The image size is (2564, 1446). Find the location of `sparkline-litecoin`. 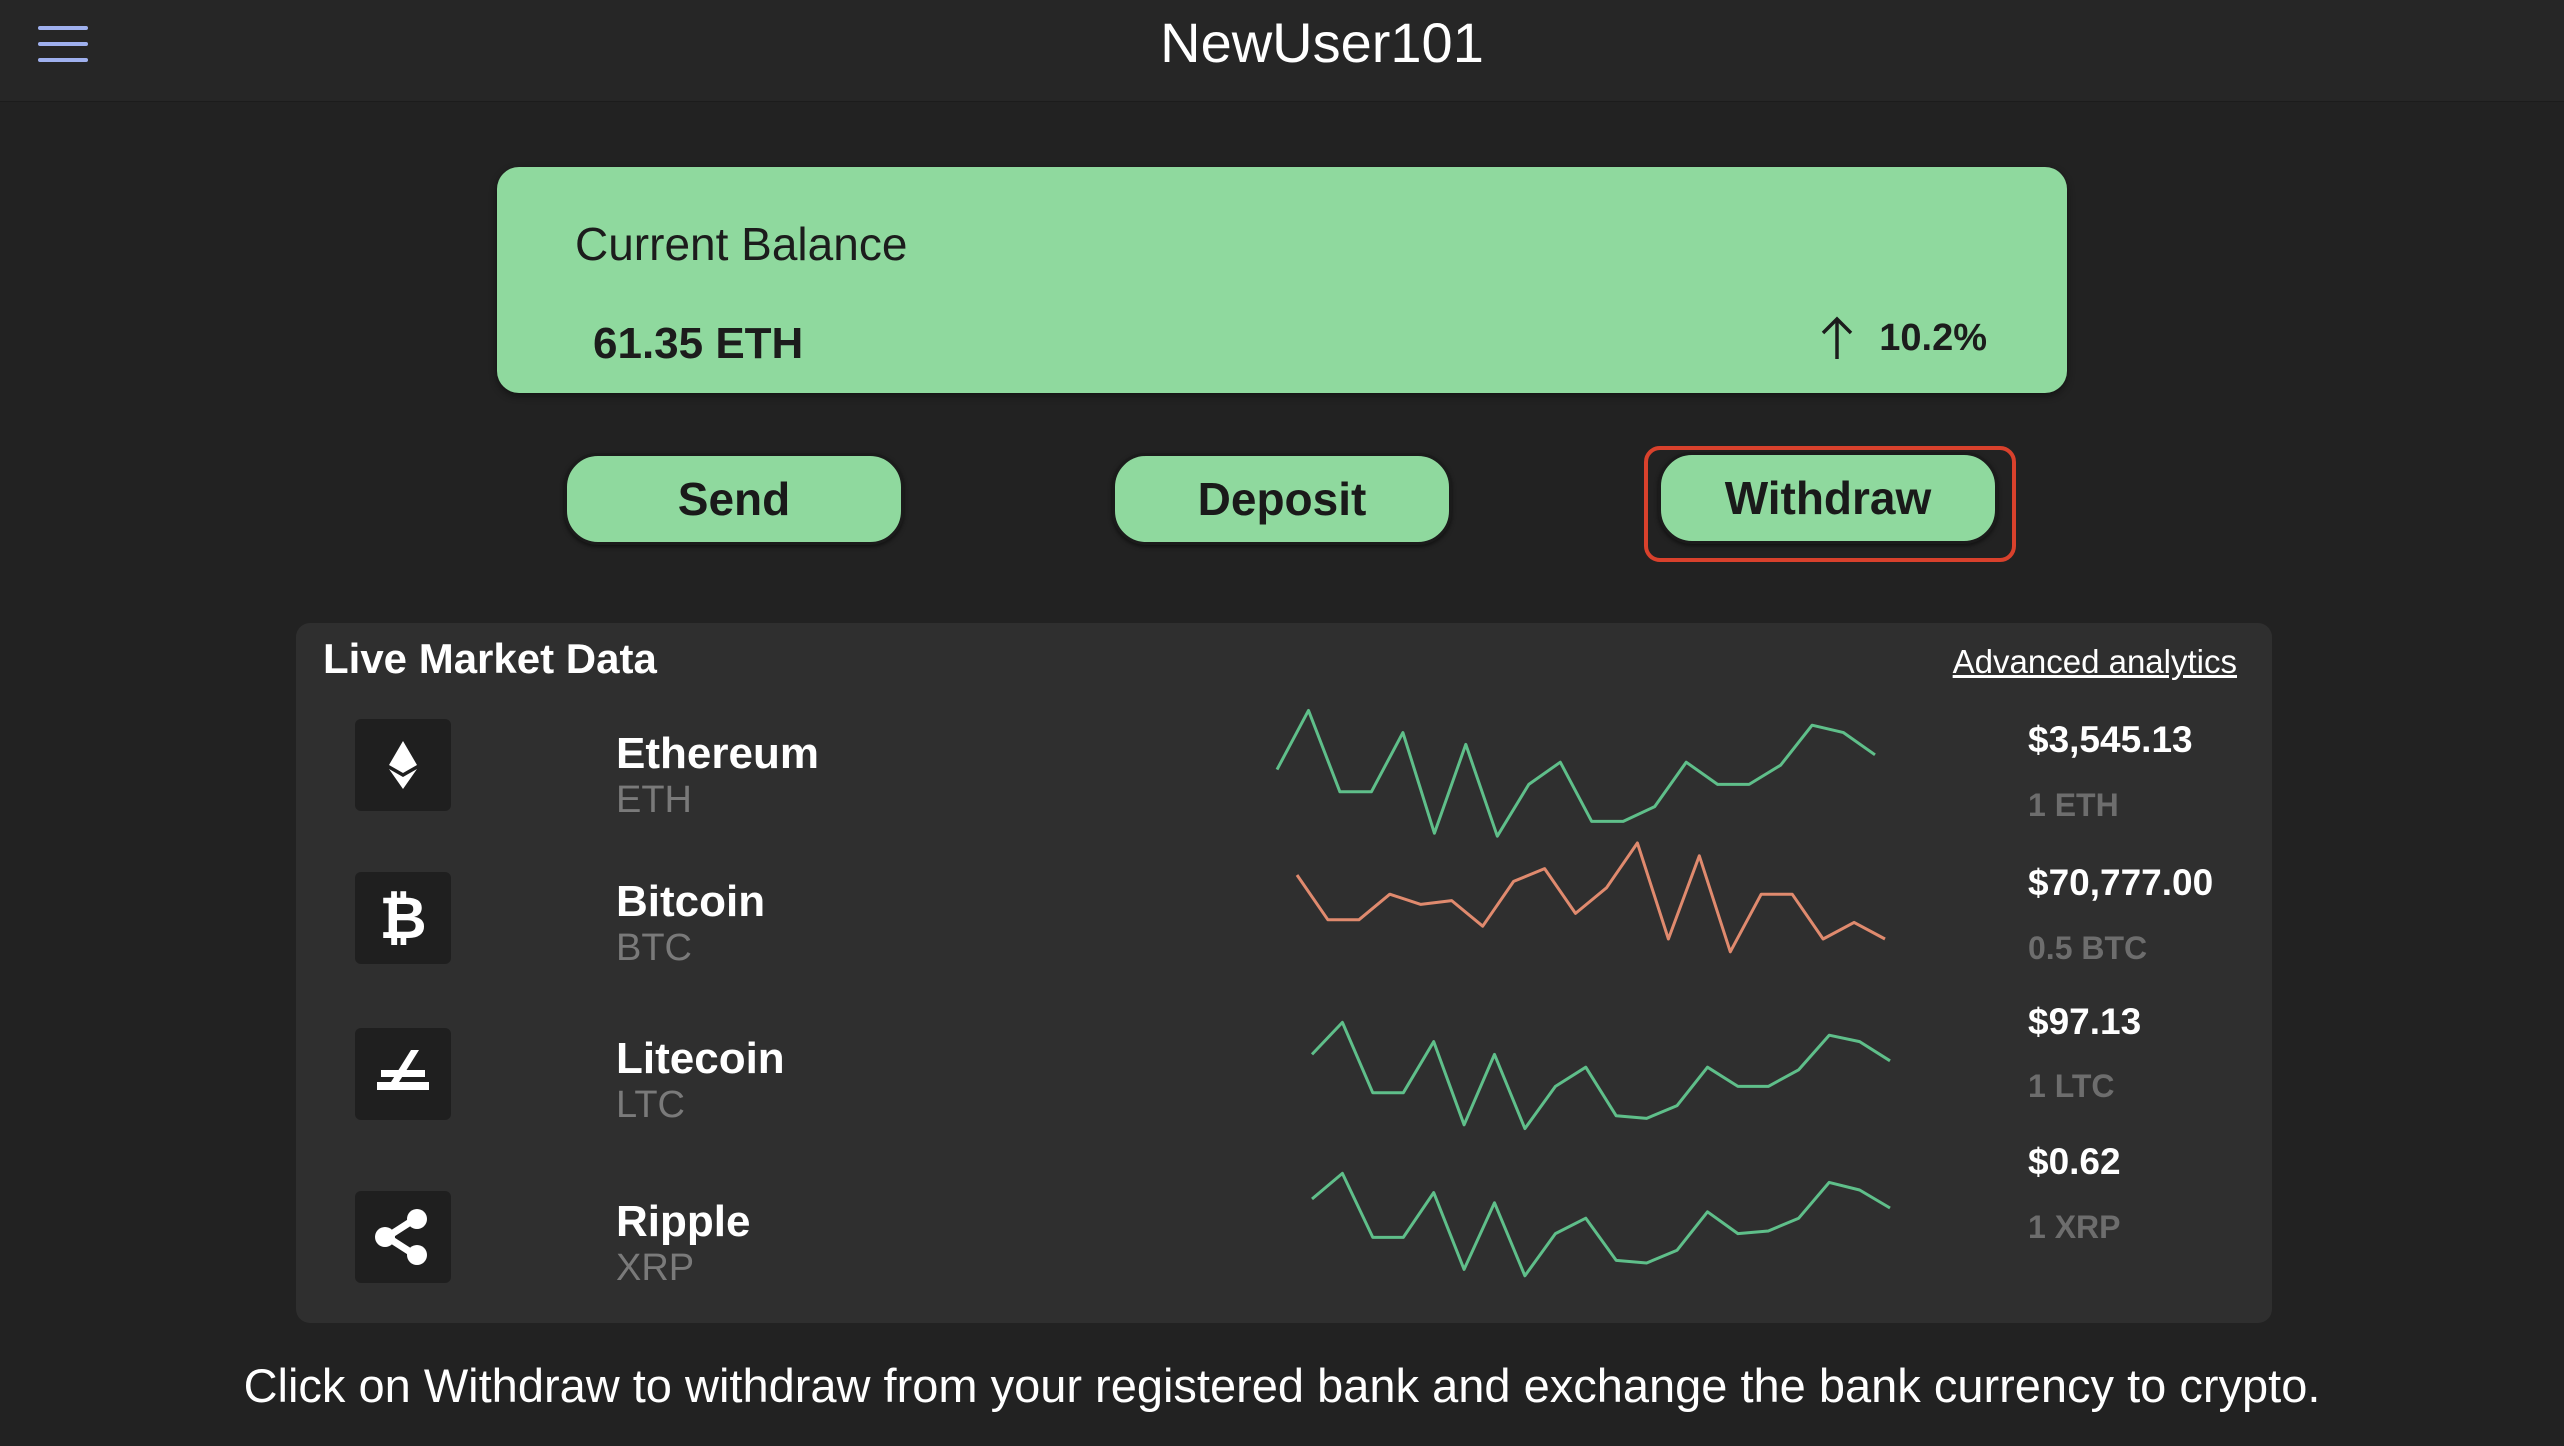

sparkline-litecoin is located at coordinates (1600, 1075).